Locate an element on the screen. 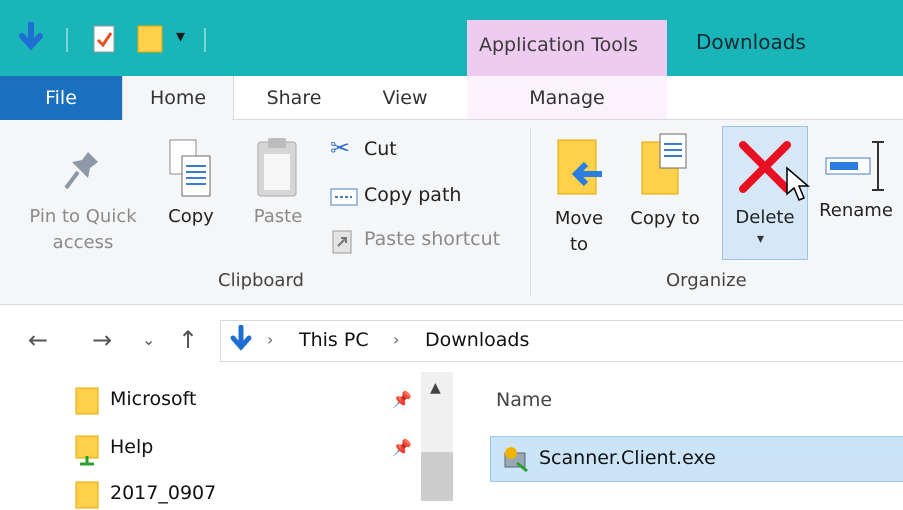 This screenshot has height=510, width=903. rename-label: Rename is located at coordinates (856, 210).